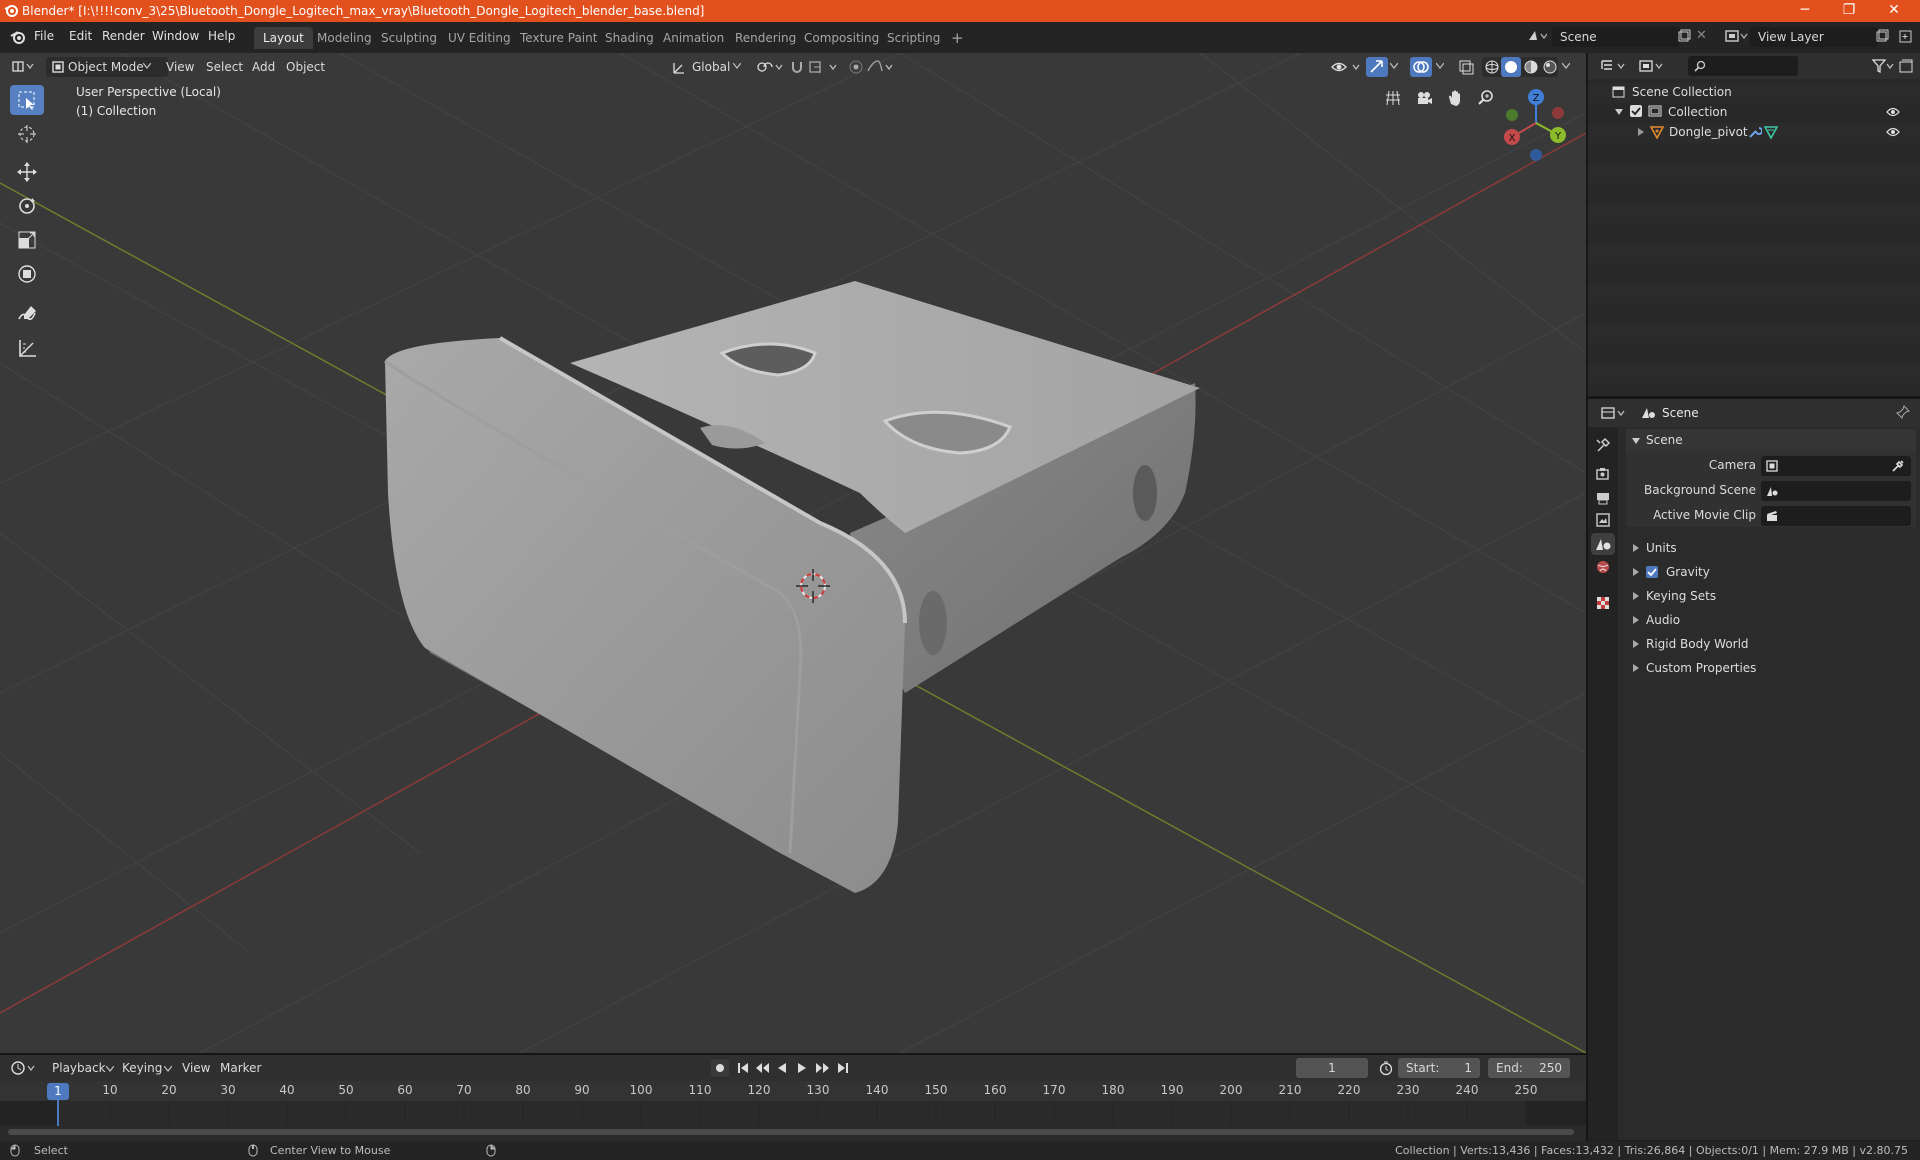 This screenshot has width=1920, height=1160. Describe the element at coordinates (196, 1068) in the screenshot. I see `timeline-menu-view: View` at that location.